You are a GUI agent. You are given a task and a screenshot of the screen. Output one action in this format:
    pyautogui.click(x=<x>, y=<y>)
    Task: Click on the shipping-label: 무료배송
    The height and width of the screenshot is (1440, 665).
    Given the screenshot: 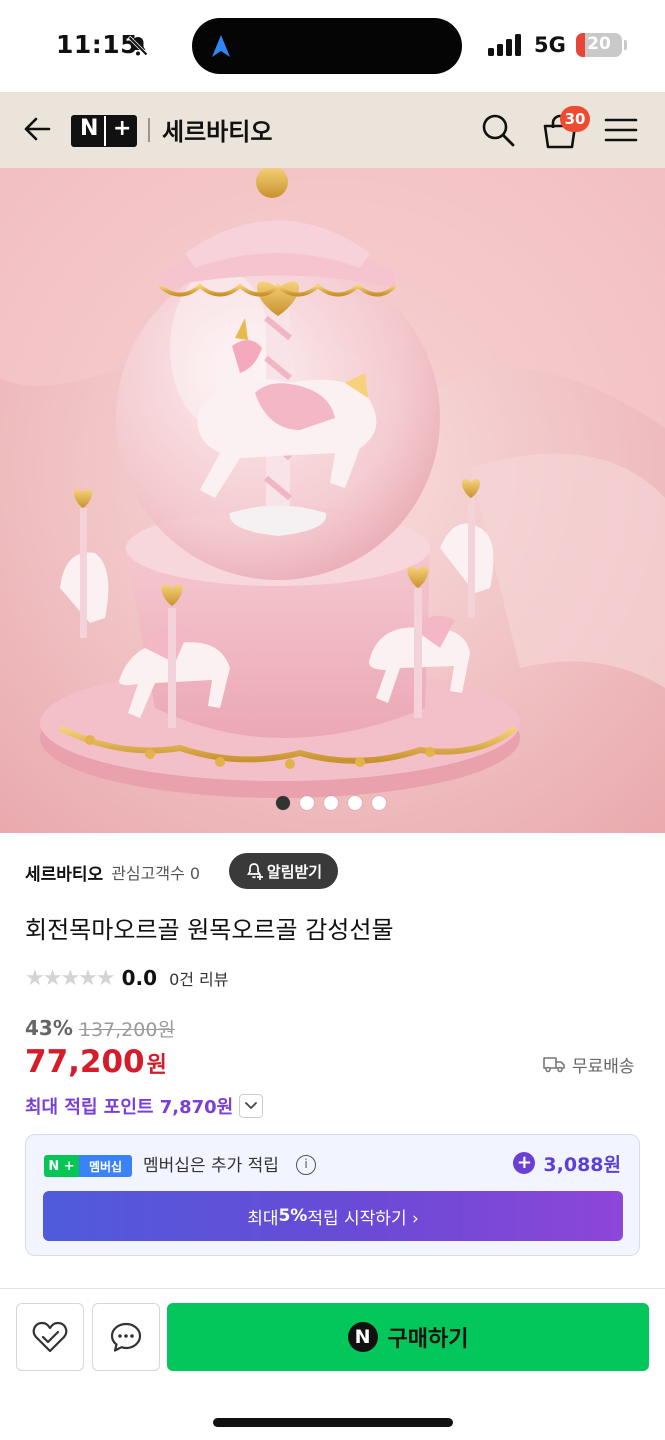 What is the action you would take?
    pyautogui.click(x=603, y=1066)
    